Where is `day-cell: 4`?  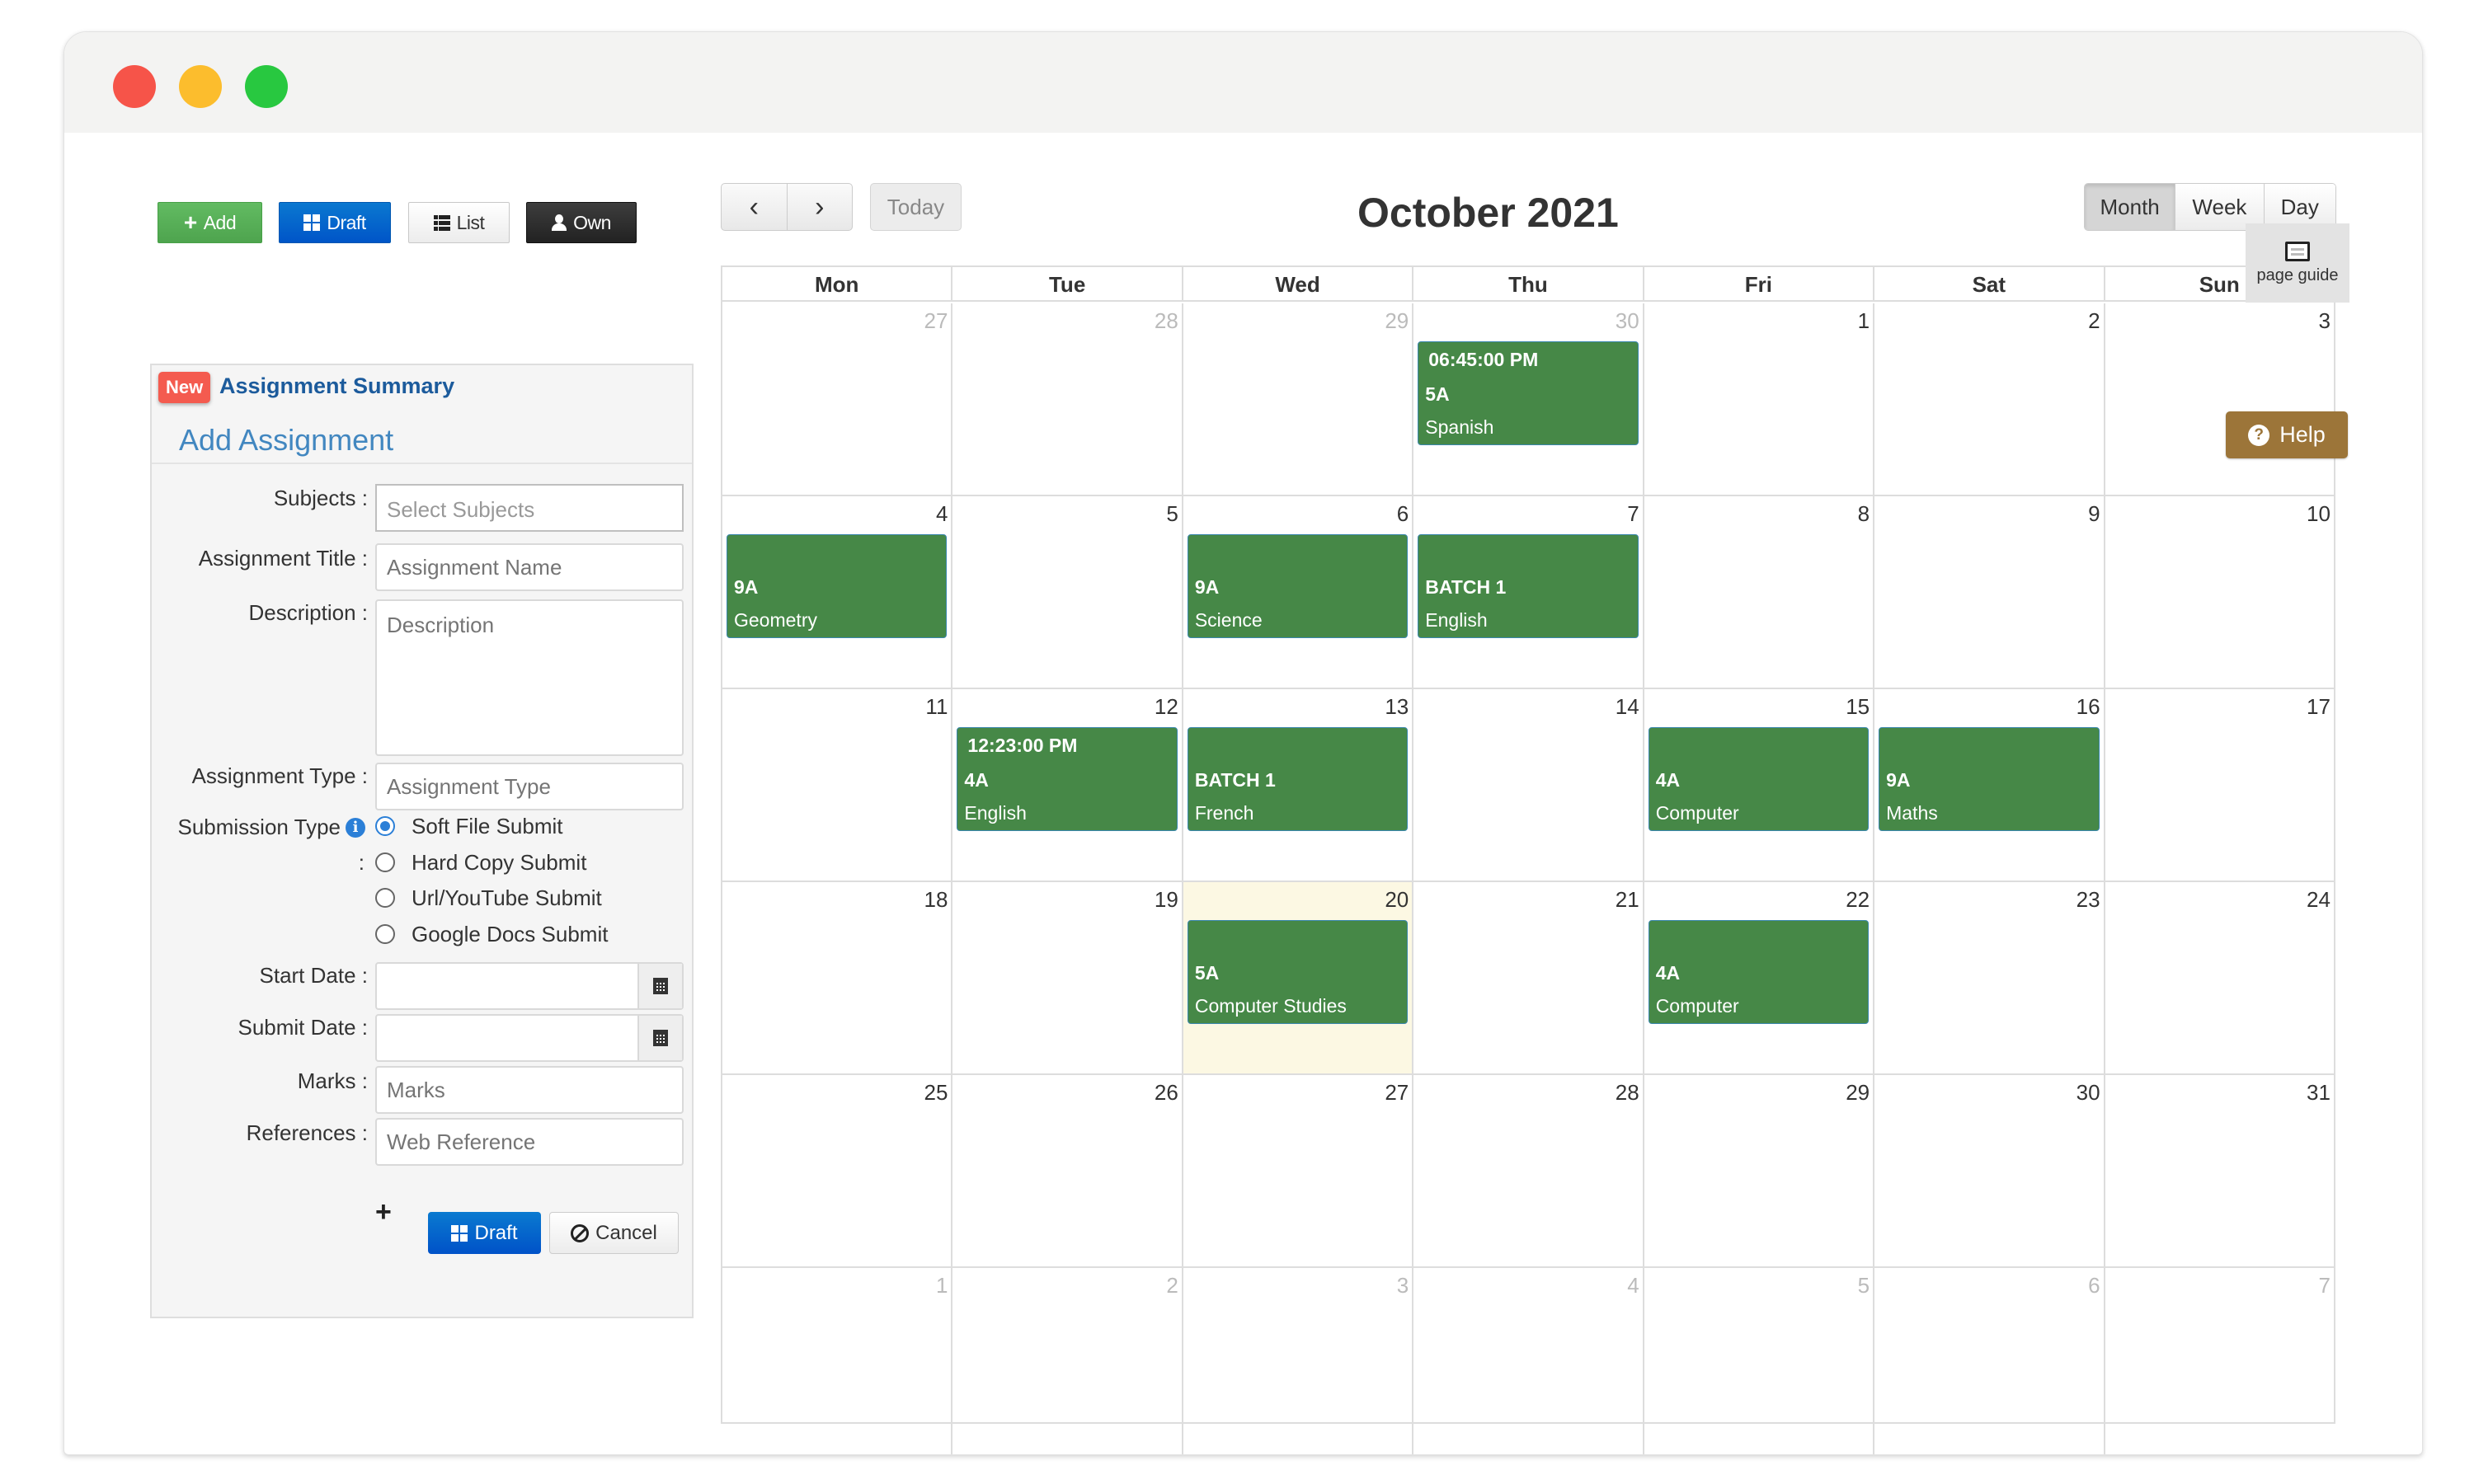
day-cell: 4 is located at coordinates (1527, 1361).